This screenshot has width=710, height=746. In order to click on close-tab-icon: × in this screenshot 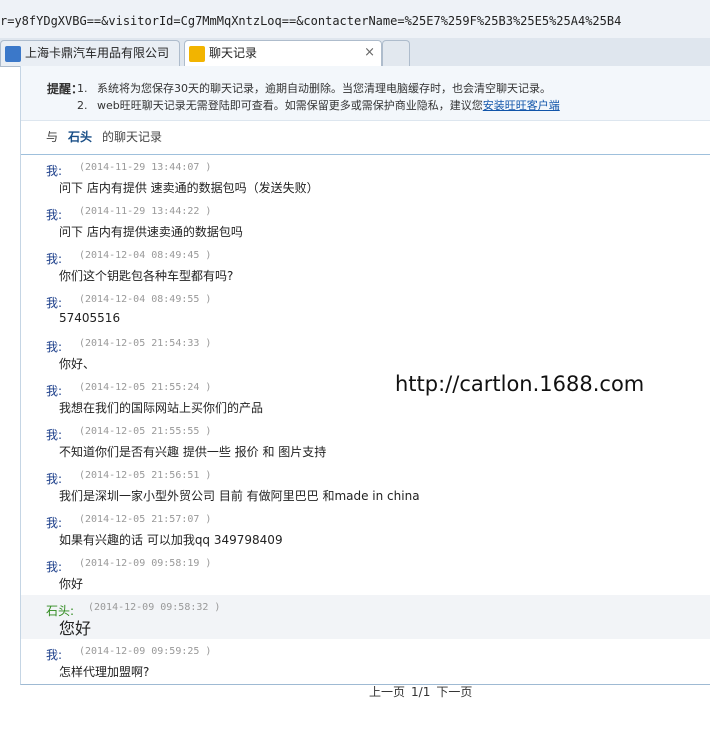, I will do `click(369, 53)`.